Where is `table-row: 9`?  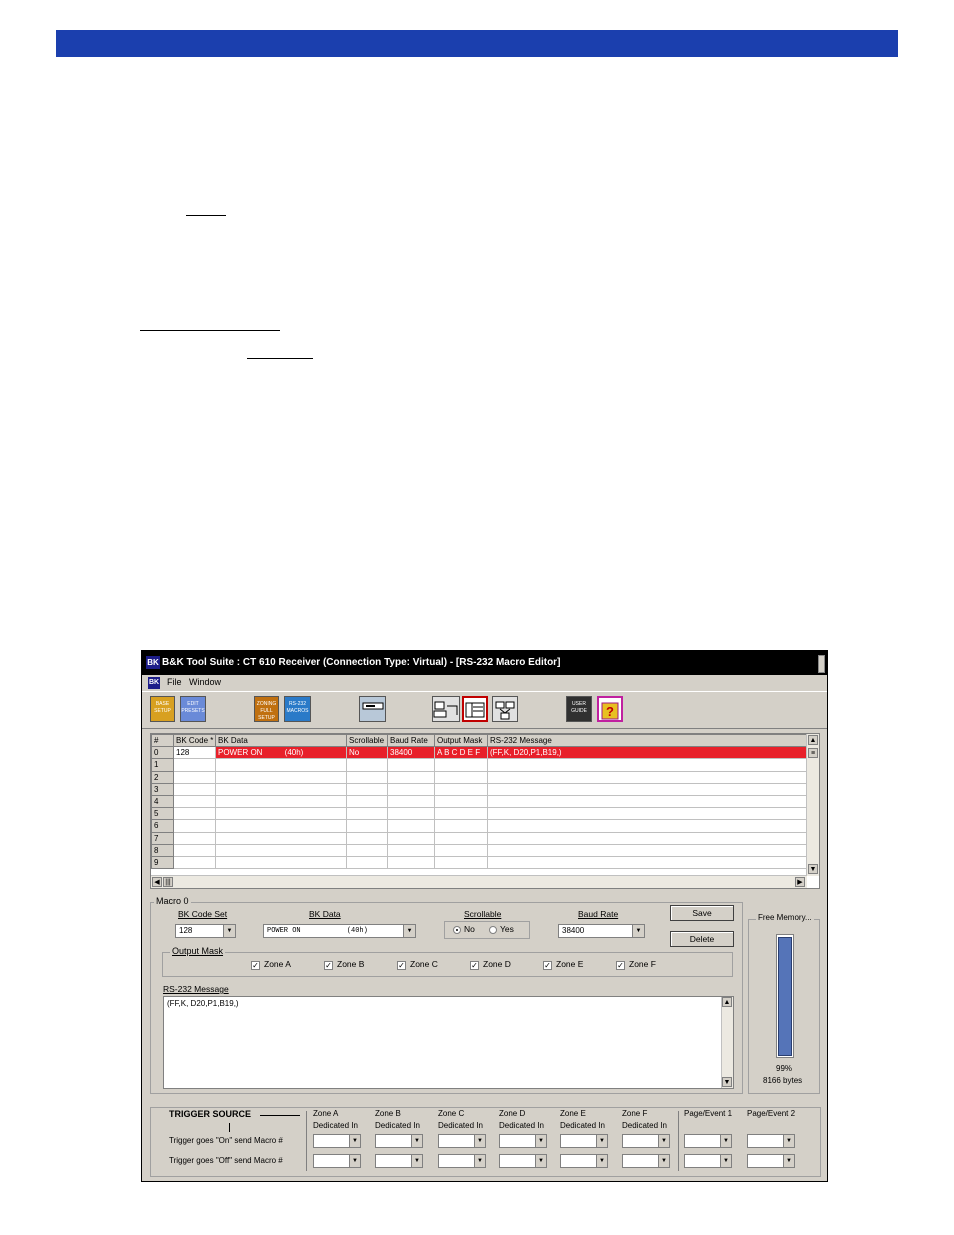 table-row: 9 is located at coordinates (479, 862).